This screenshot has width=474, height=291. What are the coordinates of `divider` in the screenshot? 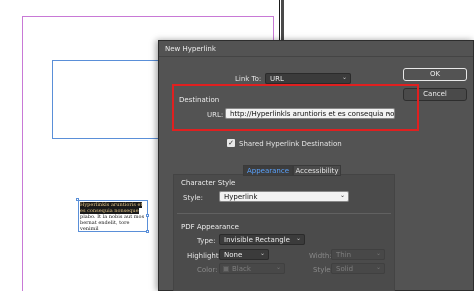 It's located at (284, 213).